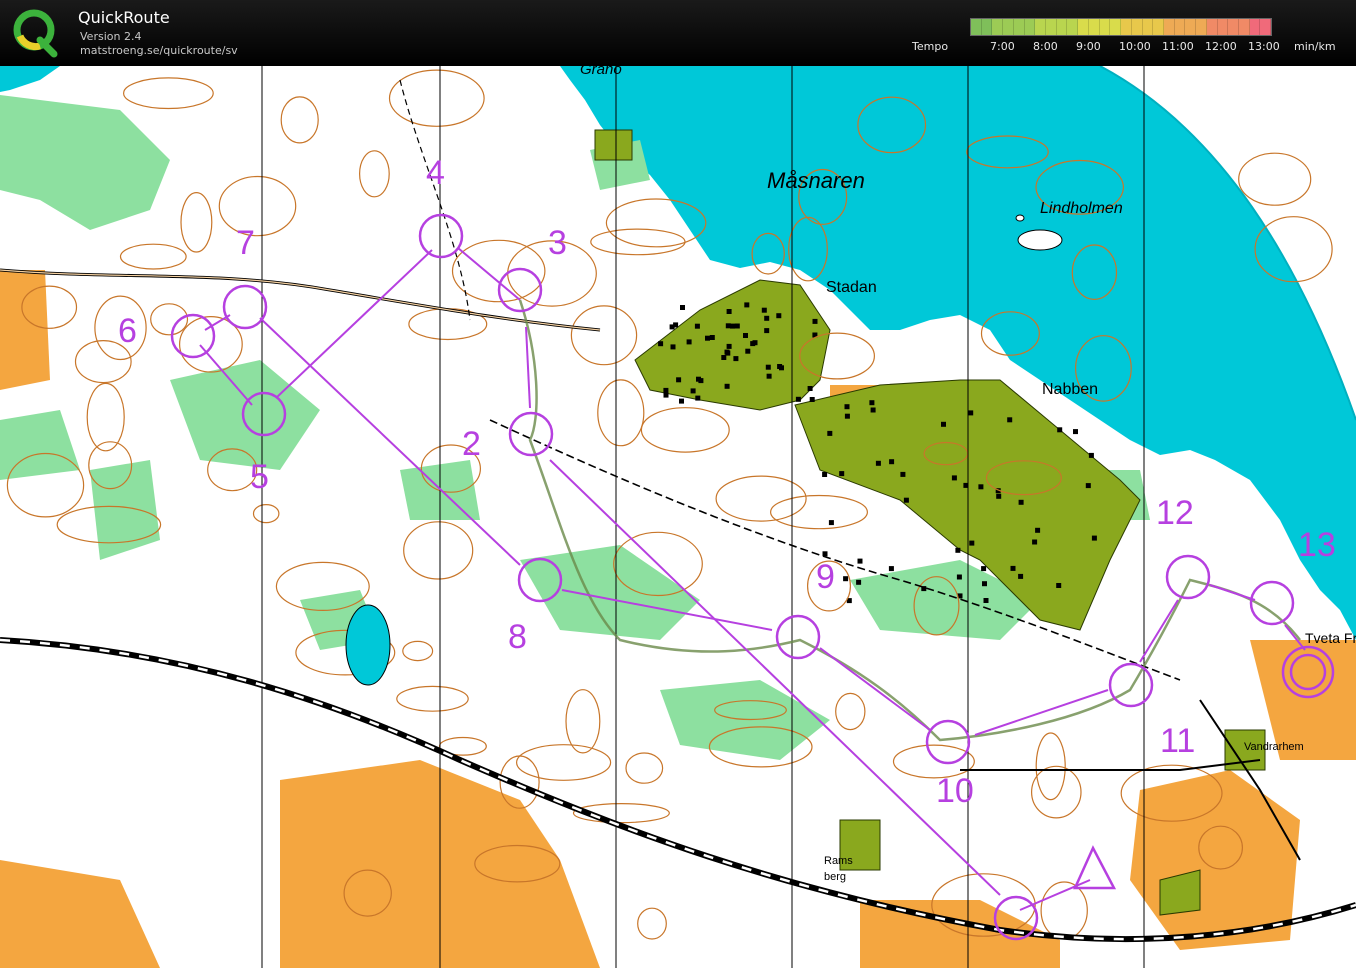 This screenshot has width=1356, height=968. I want to click on control-label-8: 8, so click(517, 637).